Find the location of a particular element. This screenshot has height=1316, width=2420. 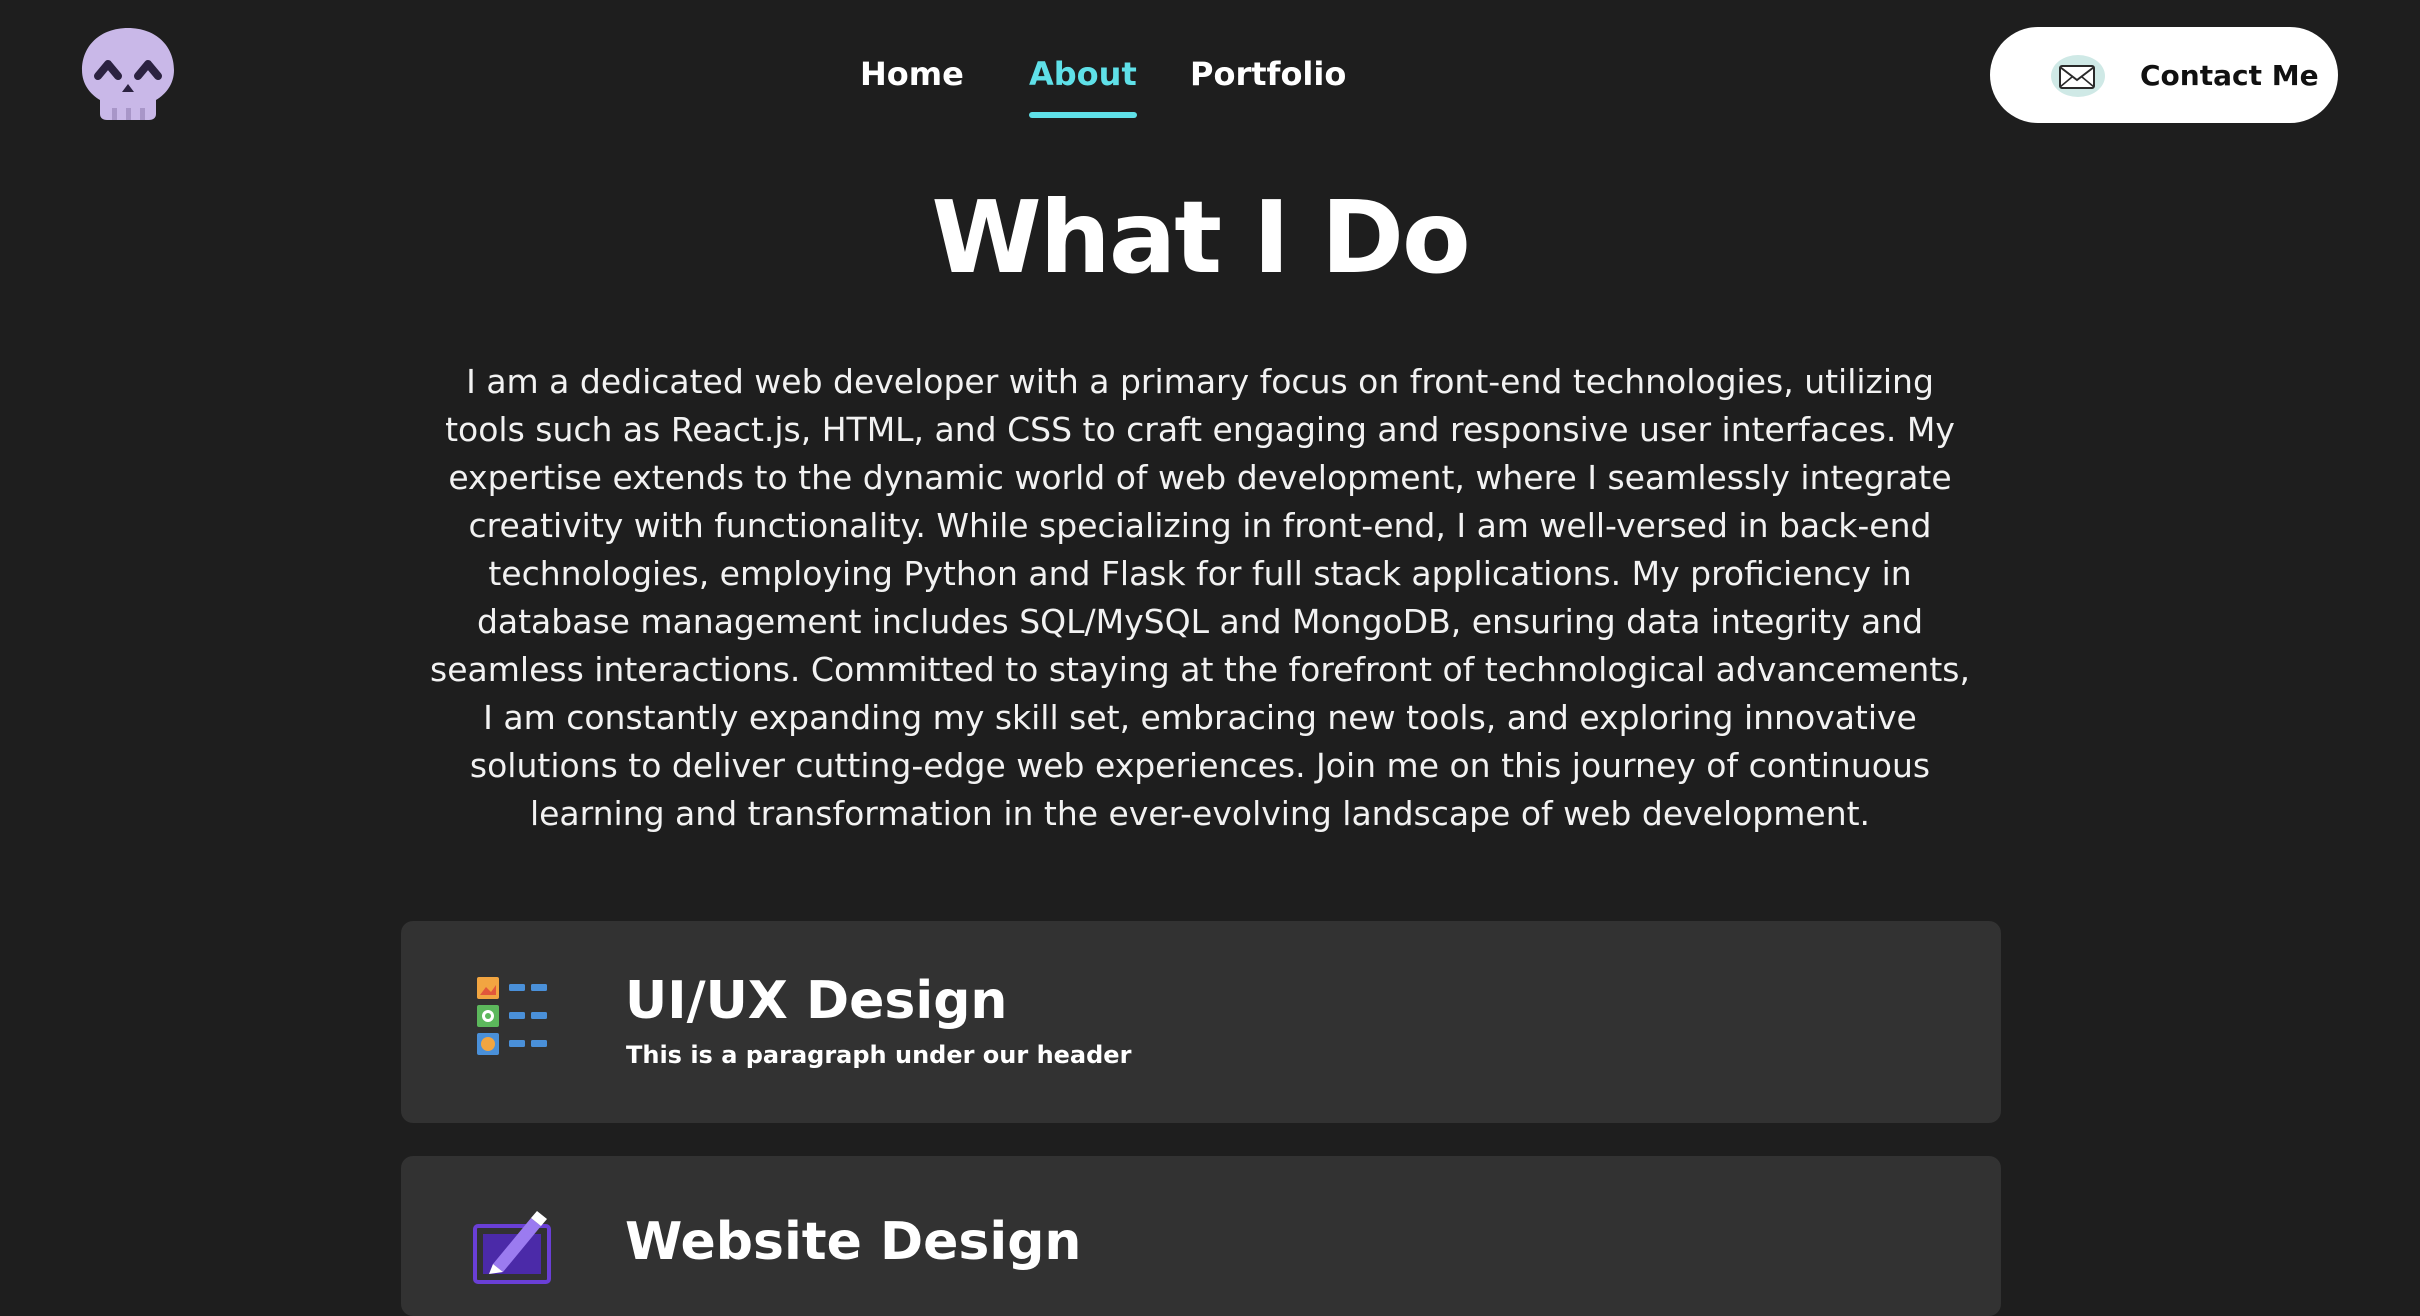

service-title: UI/UX Design is located at coordinates (816, 1001).